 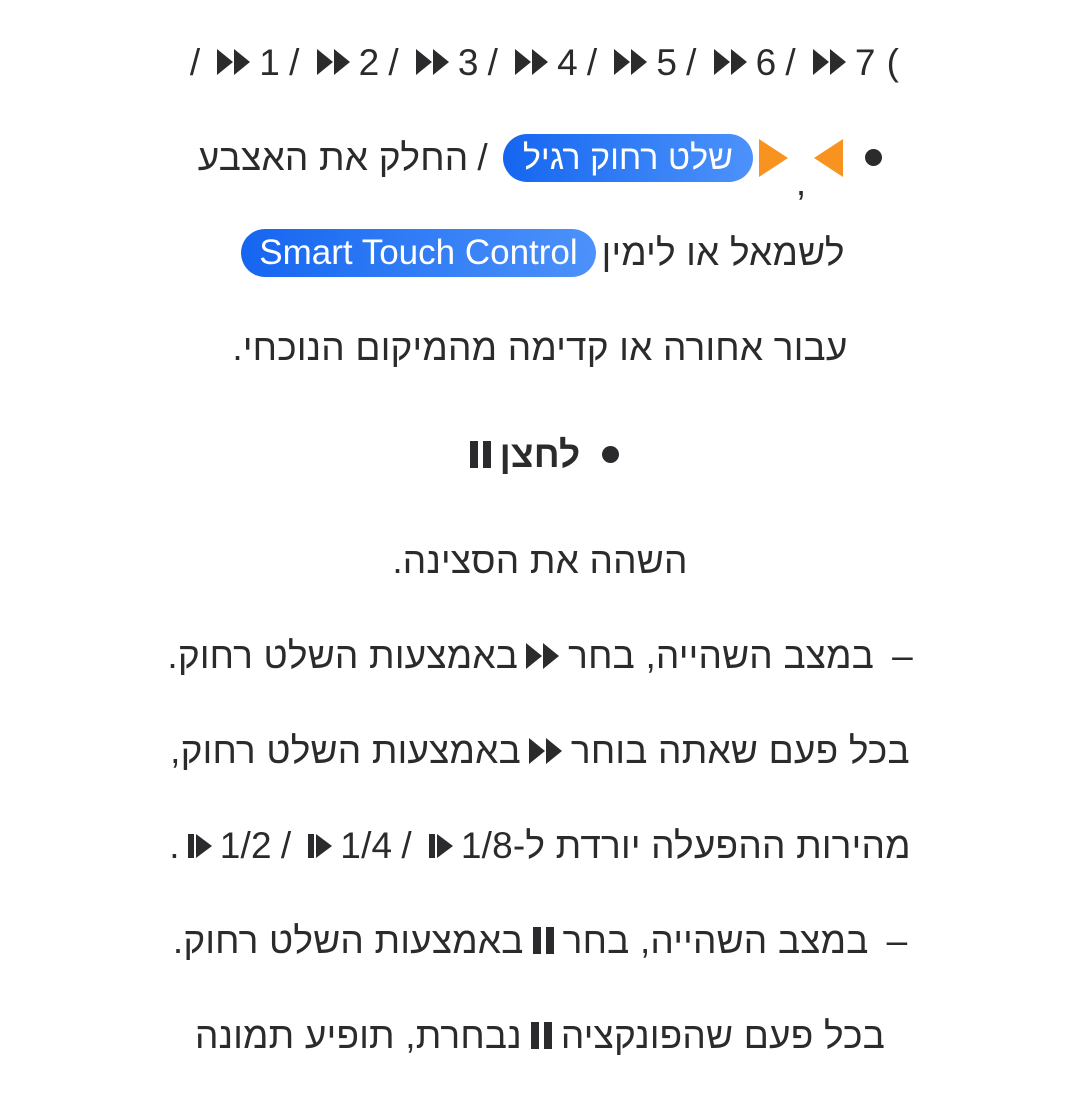 I want to click on speed-value-6: 6, so click(x=766, y=62).